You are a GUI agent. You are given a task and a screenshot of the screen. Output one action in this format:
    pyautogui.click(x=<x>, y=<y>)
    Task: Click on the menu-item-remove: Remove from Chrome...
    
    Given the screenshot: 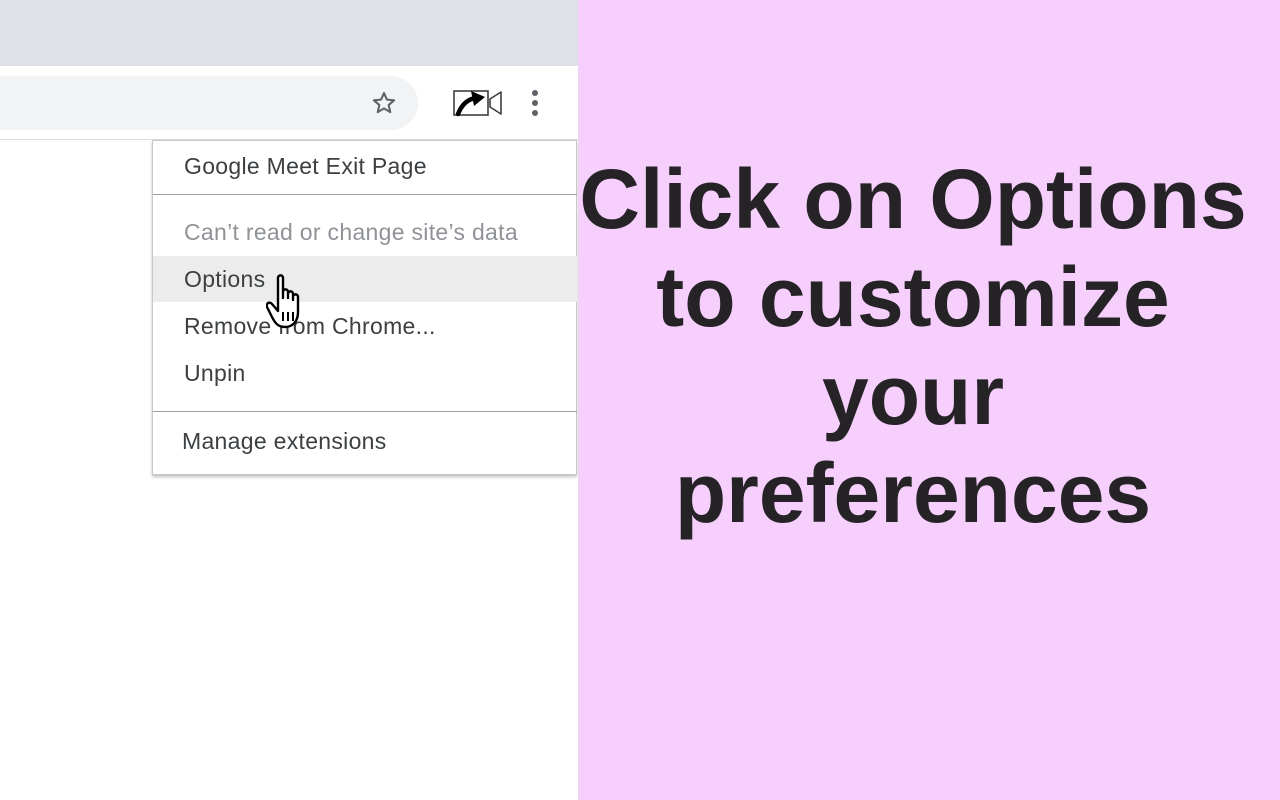 What is the action you would take?
    pyautogui.click(x=365, y=326)
    